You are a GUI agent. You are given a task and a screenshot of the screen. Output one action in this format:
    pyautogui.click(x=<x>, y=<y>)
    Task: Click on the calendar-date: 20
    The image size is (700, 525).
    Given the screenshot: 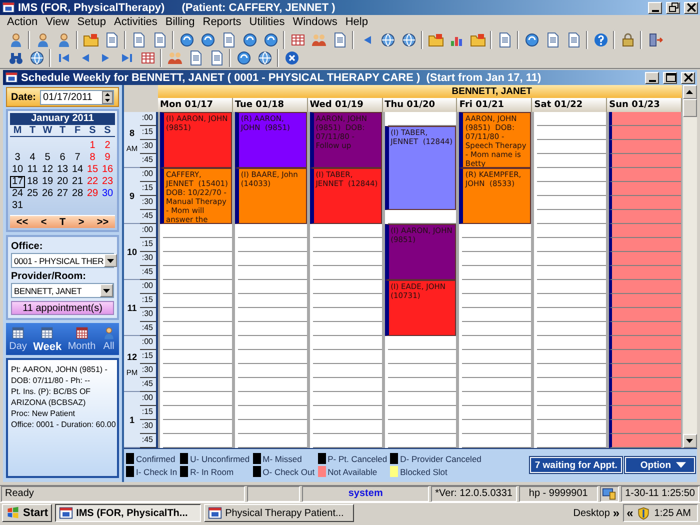 What is the action you would take?
    pyautogui.click(x=62, y=182)
    